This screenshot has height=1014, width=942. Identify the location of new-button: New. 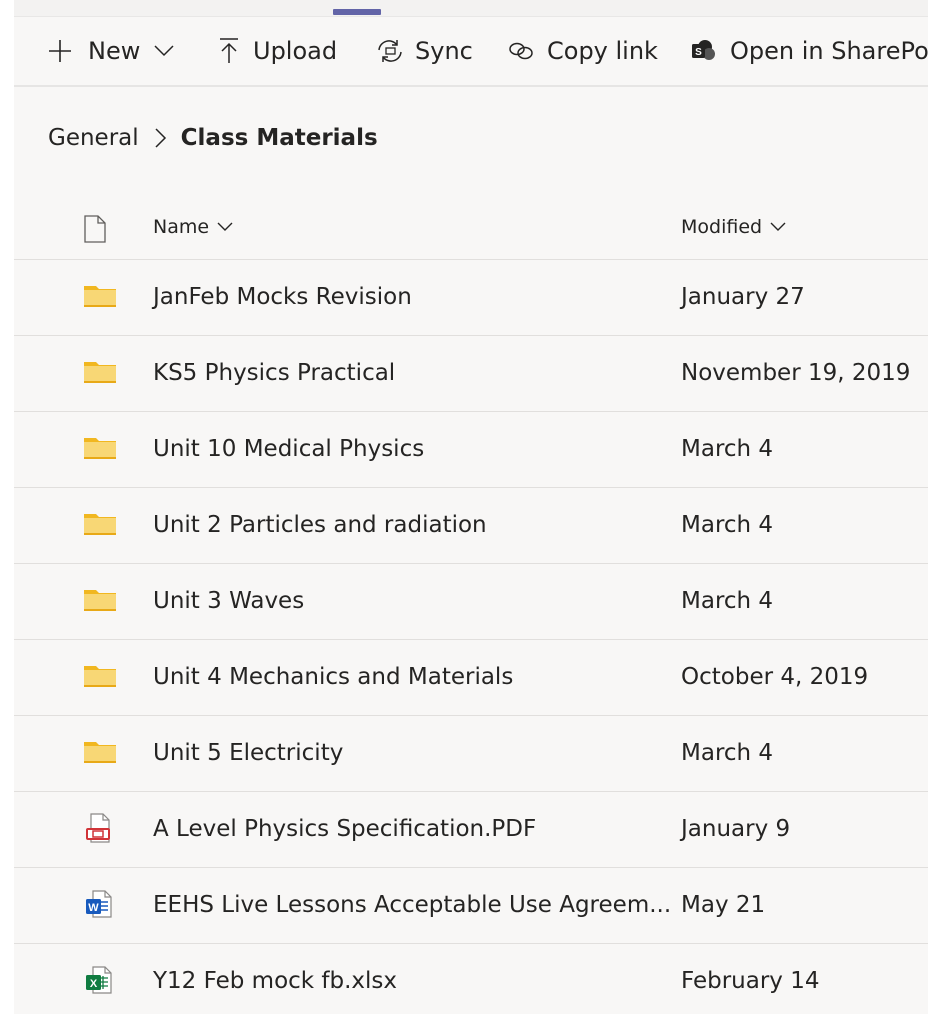
(111, 51).